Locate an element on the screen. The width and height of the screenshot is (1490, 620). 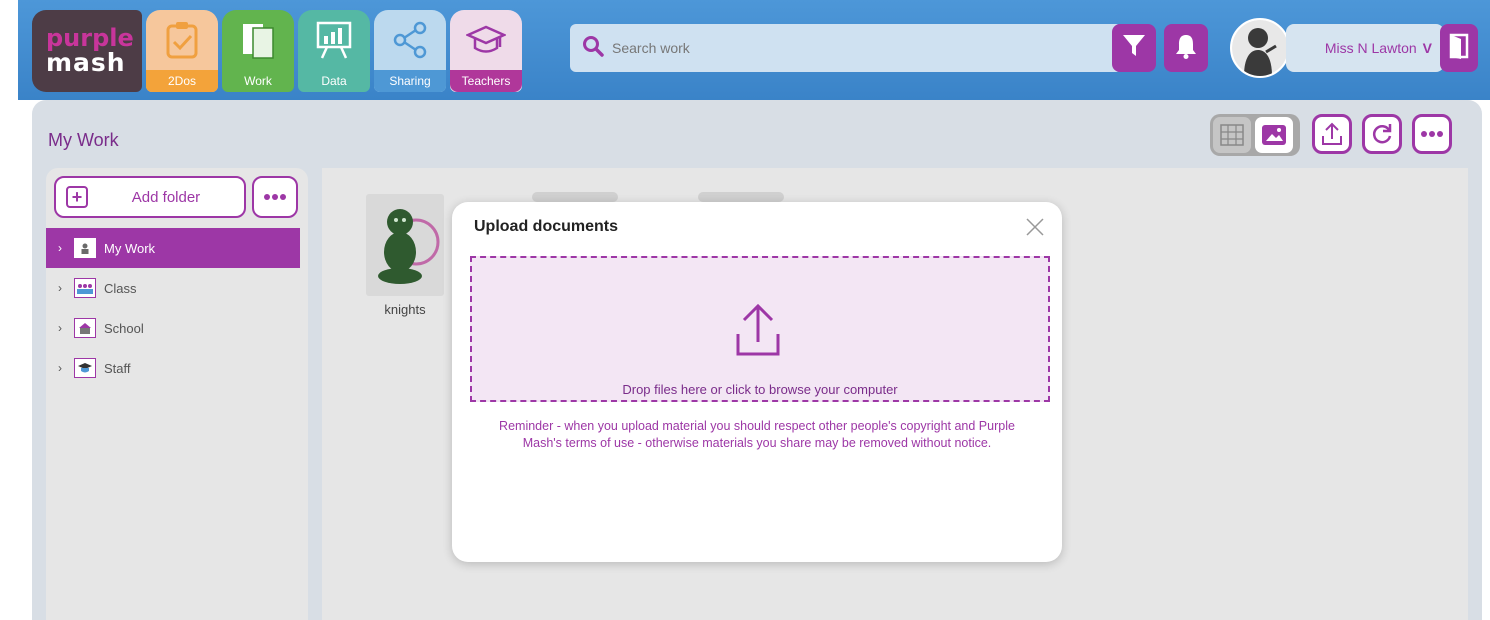
upload-button is located at coordinates (1332, 134).